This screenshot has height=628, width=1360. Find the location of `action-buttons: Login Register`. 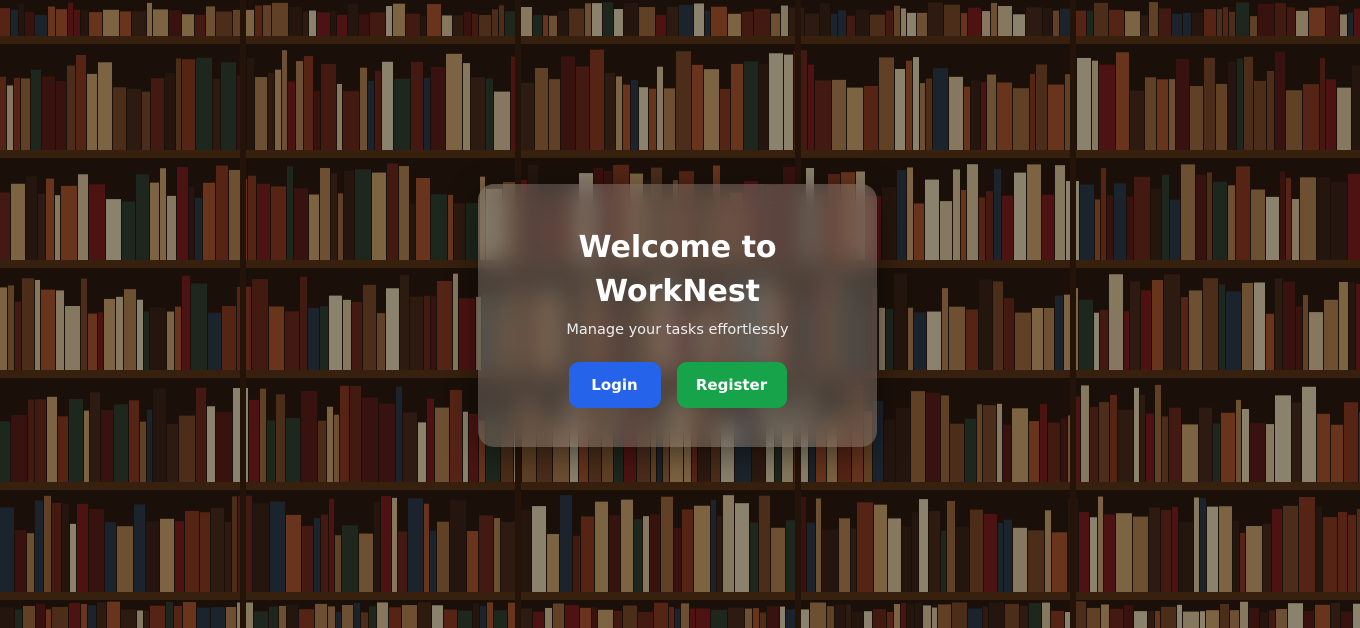

action-buttons: Login Register is located at coordinates (677, 385).